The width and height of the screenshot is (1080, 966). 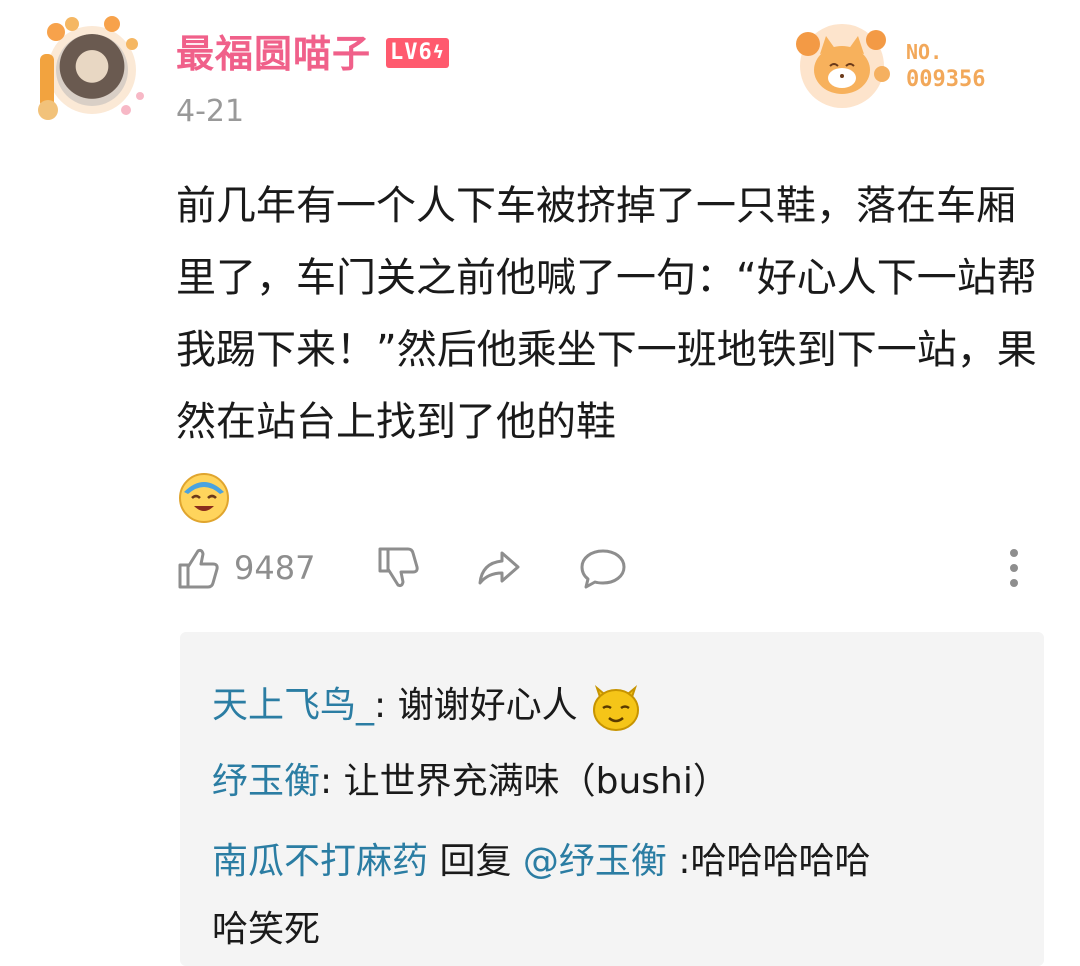 I want to click on share-icon, so click(x=499, y=568).